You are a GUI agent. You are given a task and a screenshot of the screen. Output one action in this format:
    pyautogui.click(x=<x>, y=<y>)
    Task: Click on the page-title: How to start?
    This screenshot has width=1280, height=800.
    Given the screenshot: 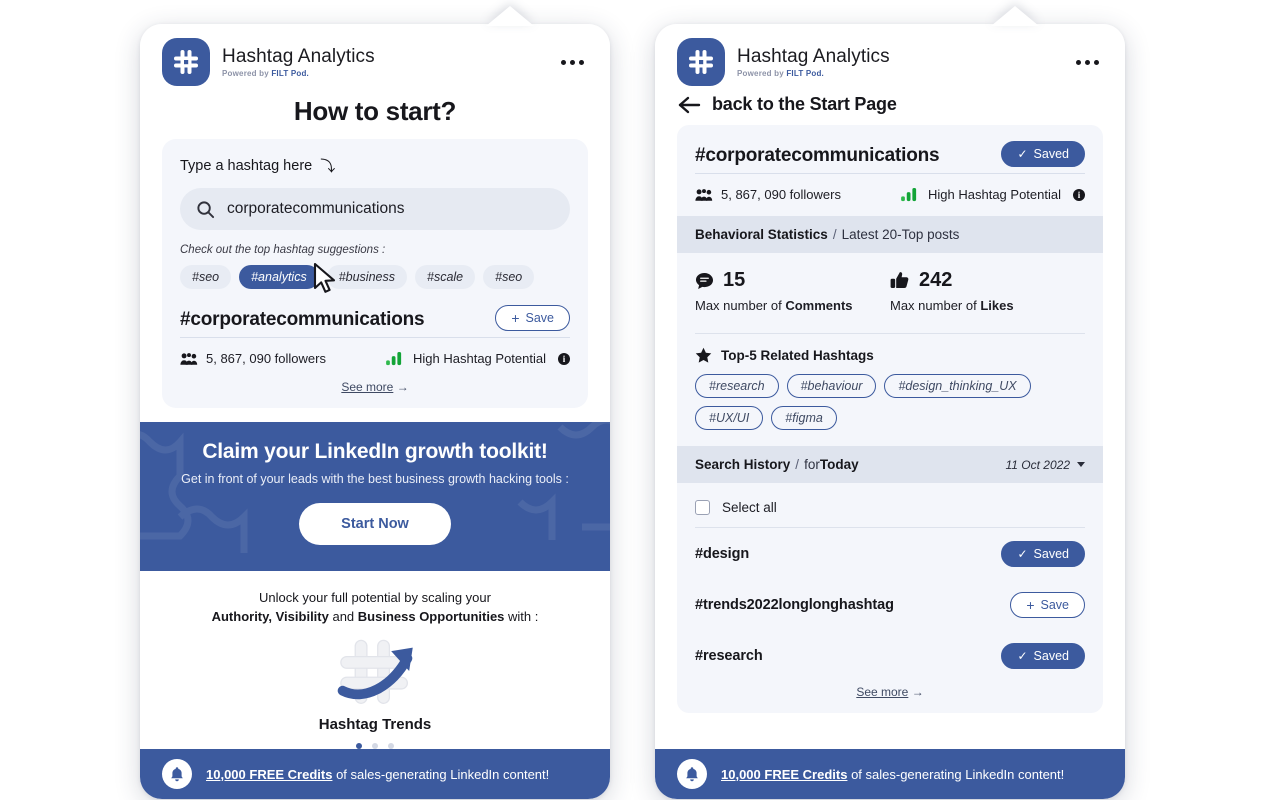 What is the action you would take?
    pyautogui.click(x=375, y=111)
    